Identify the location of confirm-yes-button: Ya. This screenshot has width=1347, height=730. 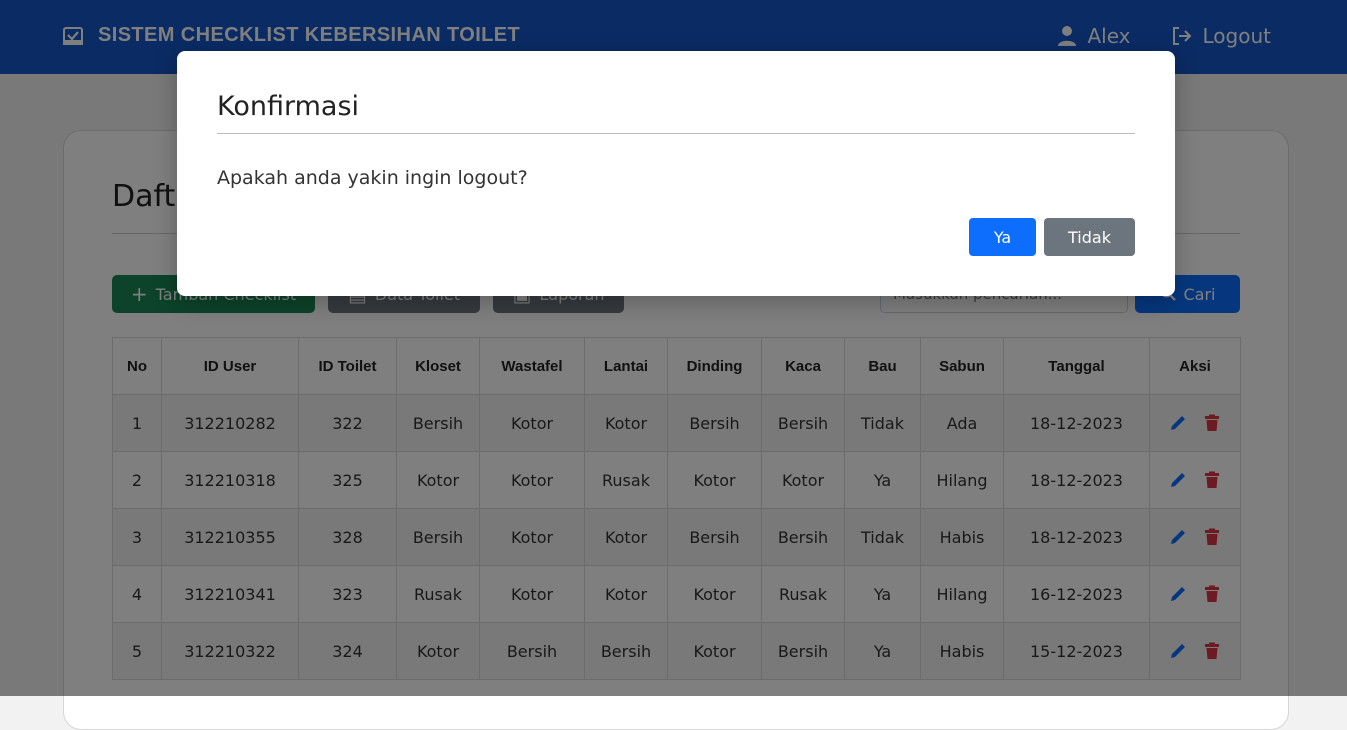
(1002, 237).